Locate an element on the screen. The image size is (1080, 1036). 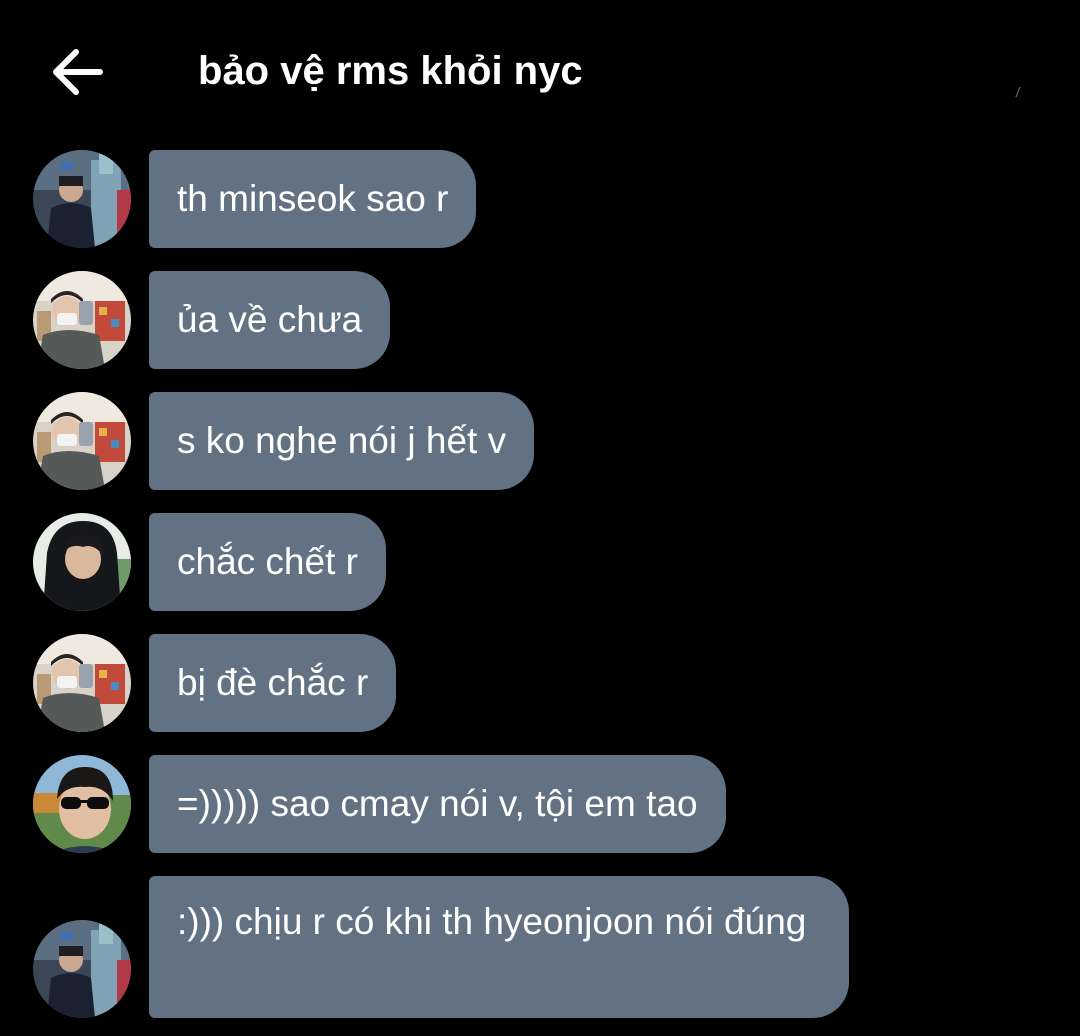
message-bubble: bị đè chắc r is located at coordinates (273, 683).